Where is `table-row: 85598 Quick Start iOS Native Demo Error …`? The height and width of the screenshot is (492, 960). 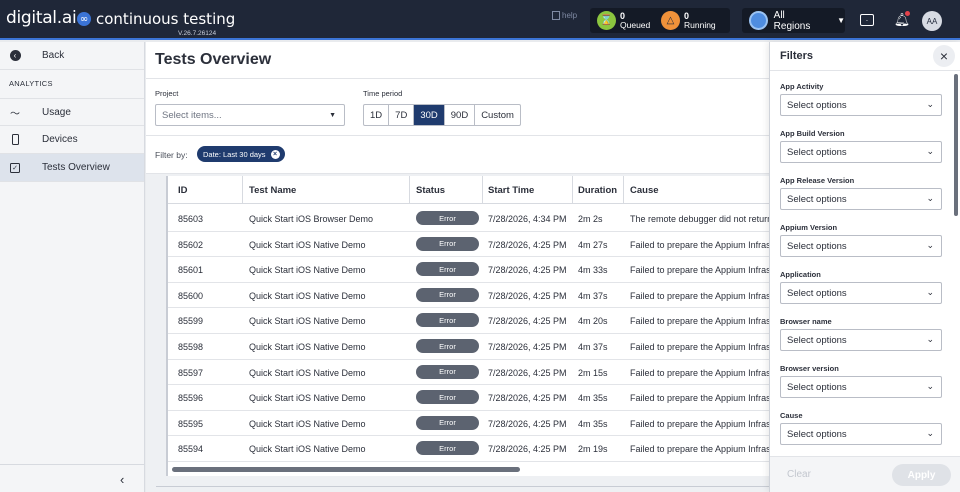
table-row: 85598 Quick Start iOS Native Demo Error … is located at coordinates (470, 347).